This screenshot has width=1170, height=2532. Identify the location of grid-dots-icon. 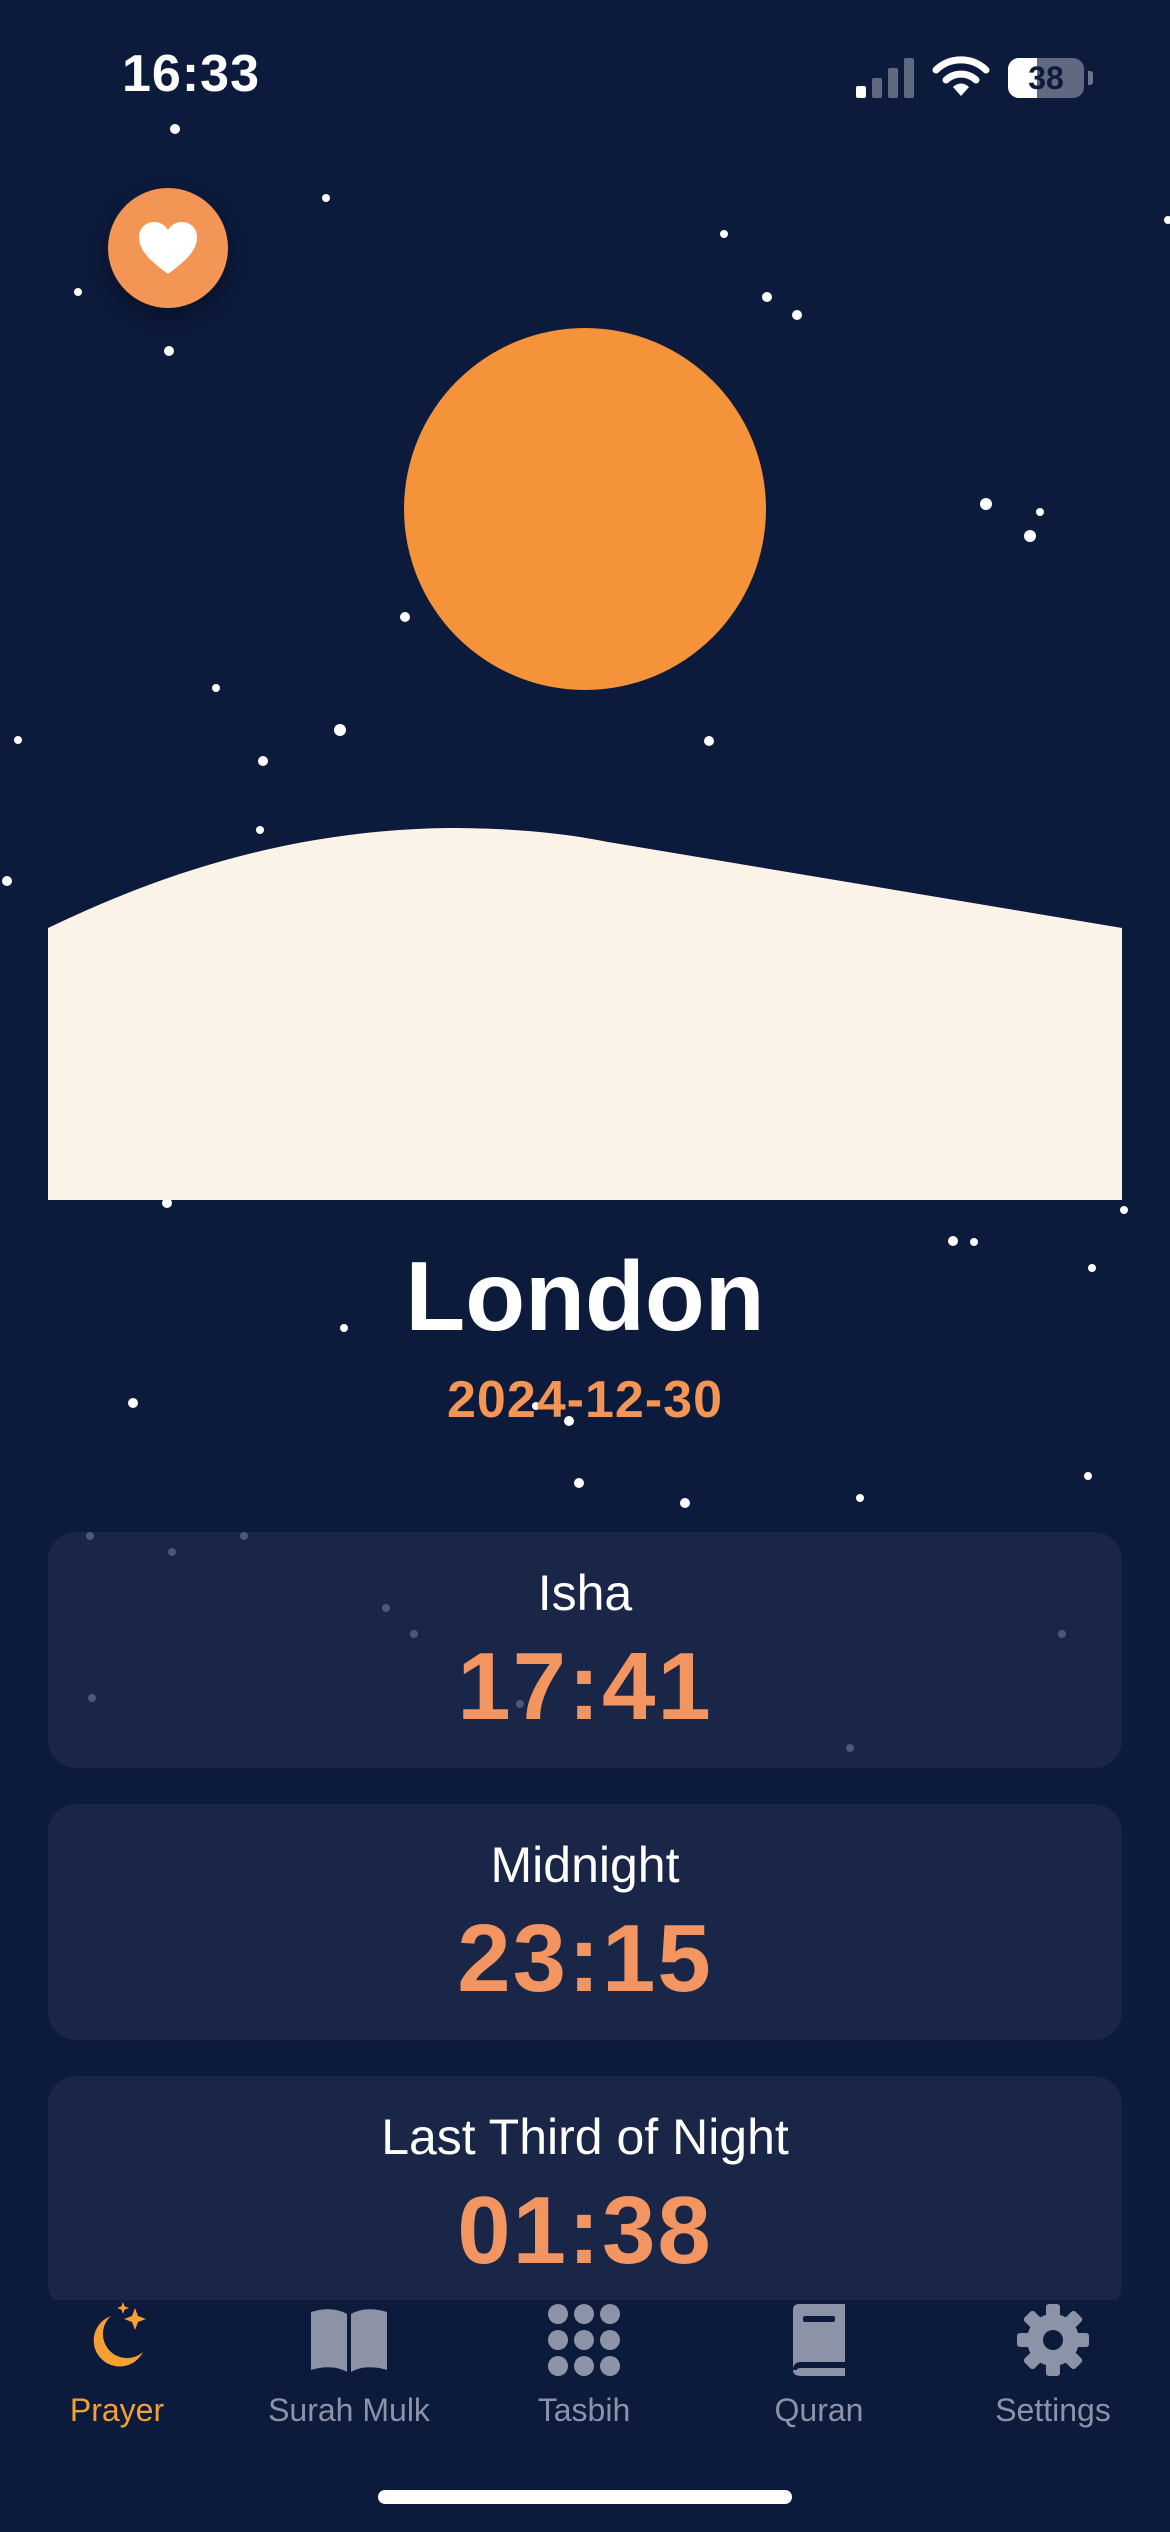
(584, 2340).